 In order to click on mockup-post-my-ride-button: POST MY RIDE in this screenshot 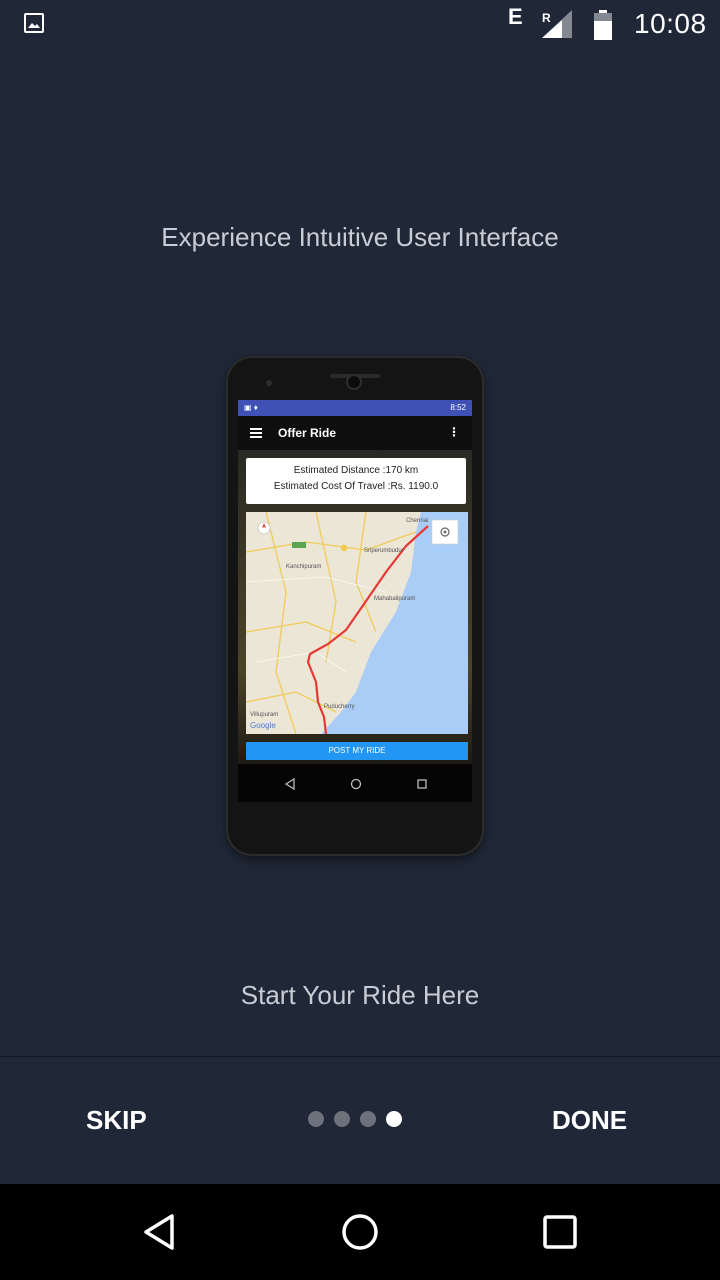, I will do `click(357, 751)`.